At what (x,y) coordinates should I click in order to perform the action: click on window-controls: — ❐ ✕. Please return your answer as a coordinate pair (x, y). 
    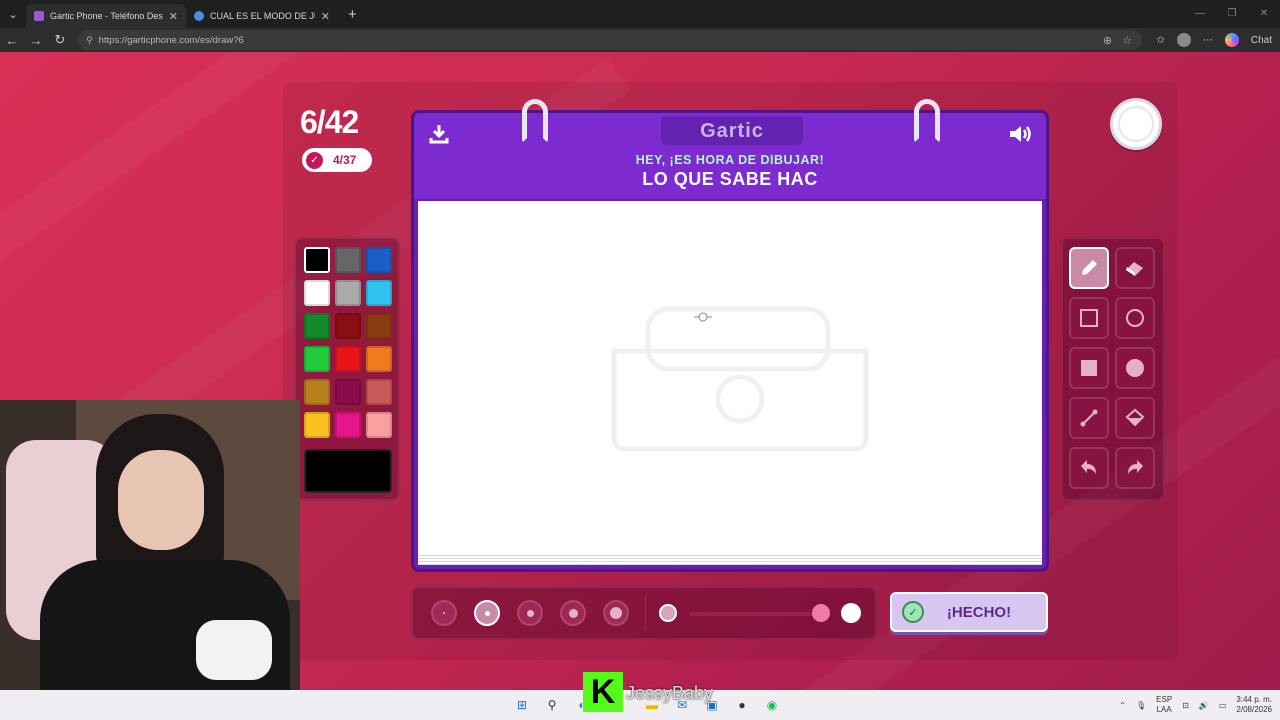
    Looking at the image, I should click on (1232, 14).